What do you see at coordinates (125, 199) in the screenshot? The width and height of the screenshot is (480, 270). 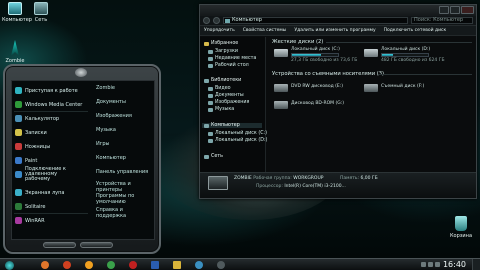 I see `start-menu-place: Программы по умолчанию` at bounding box center [125, 199].